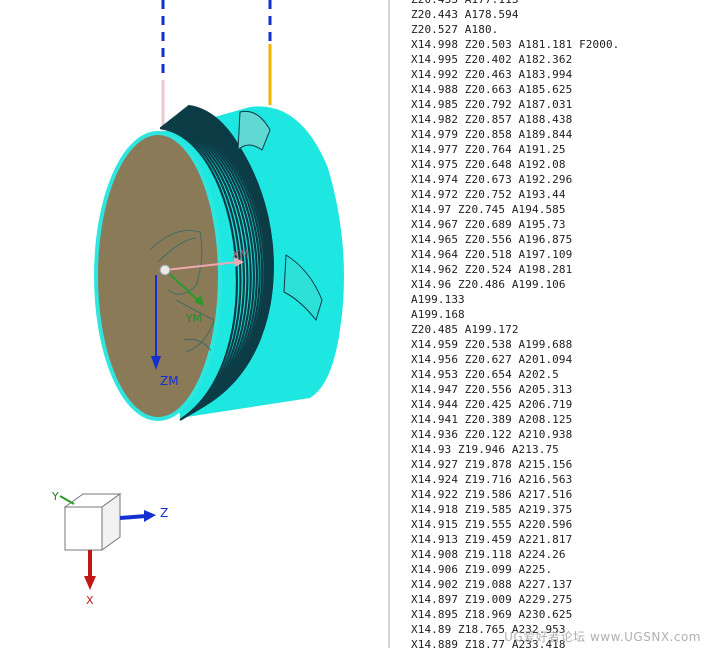 The image size is (707, 648). What do you see at coordinates (133, 517) in the screenshot?
I see `triad-z-axis` at bounding box center [133, 517].